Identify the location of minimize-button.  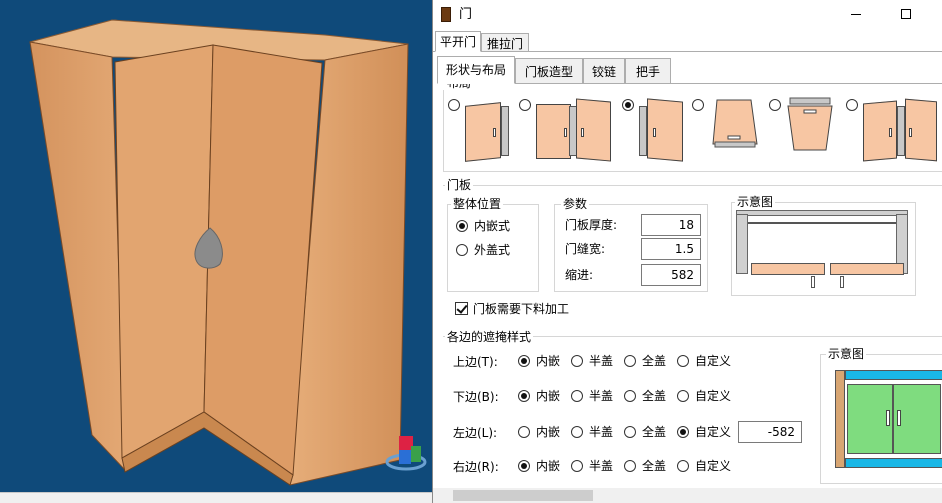
(856, 14).